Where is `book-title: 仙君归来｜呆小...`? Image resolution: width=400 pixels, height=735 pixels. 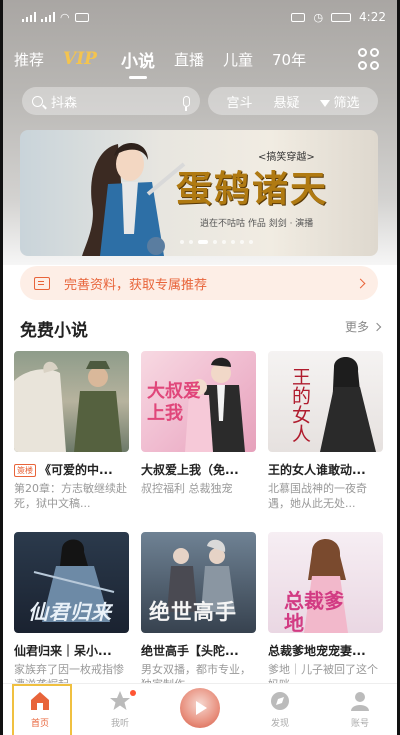
book-title: 仙君归来｜呆小... is located at coordinates (63, 651).